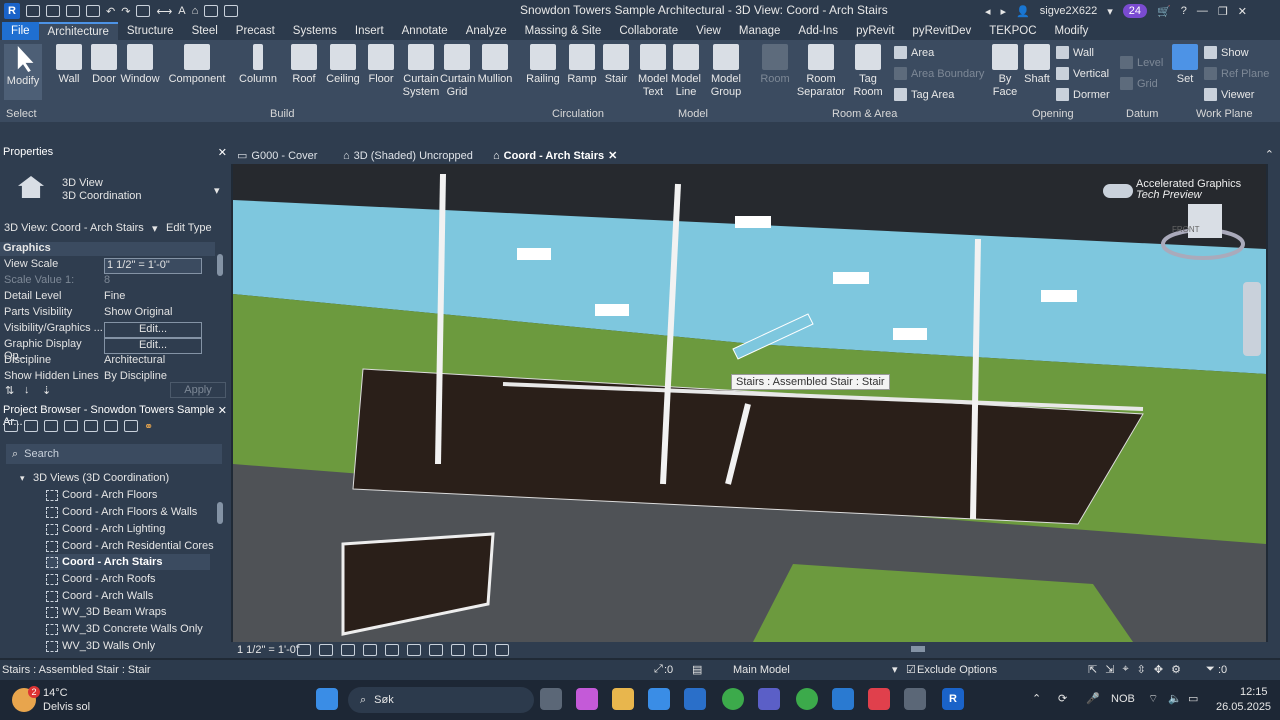 Image resolution: width=1280 pixels, height=720 pixels. What do you see at coordinates (33, 11) in the screenshot?
I see `home-icon` at bounding box center [33, 11].